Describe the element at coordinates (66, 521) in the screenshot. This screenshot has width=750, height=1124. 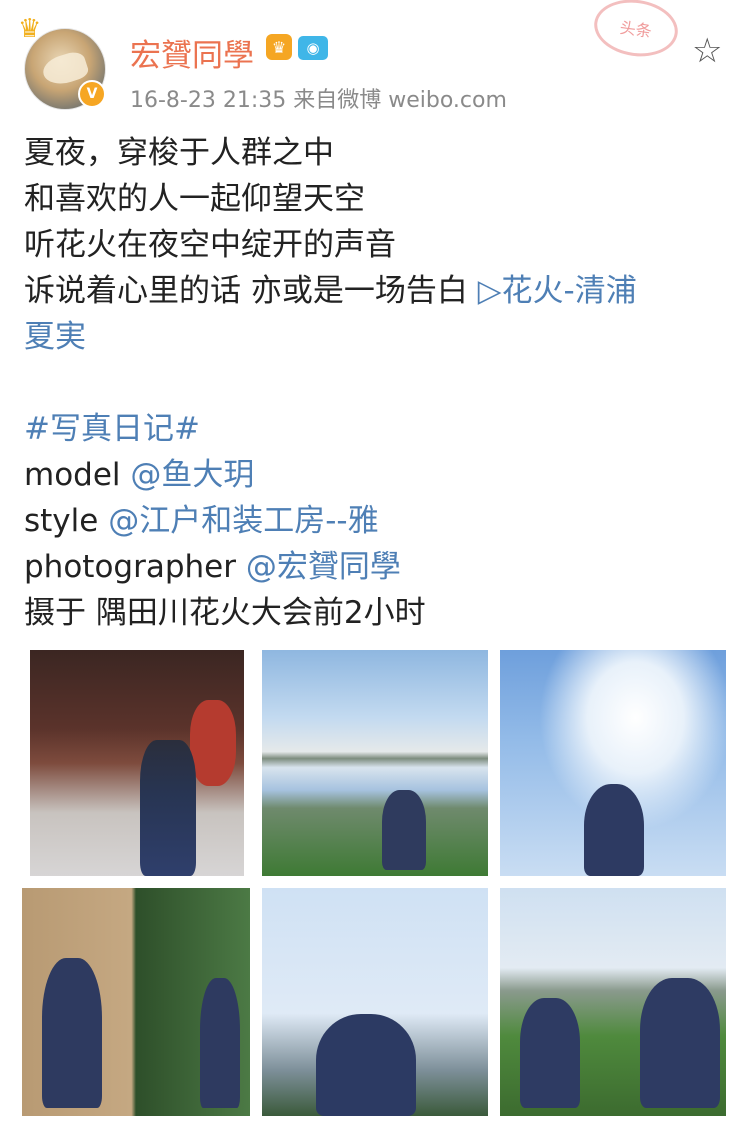
I see `style-label: style` at that location.